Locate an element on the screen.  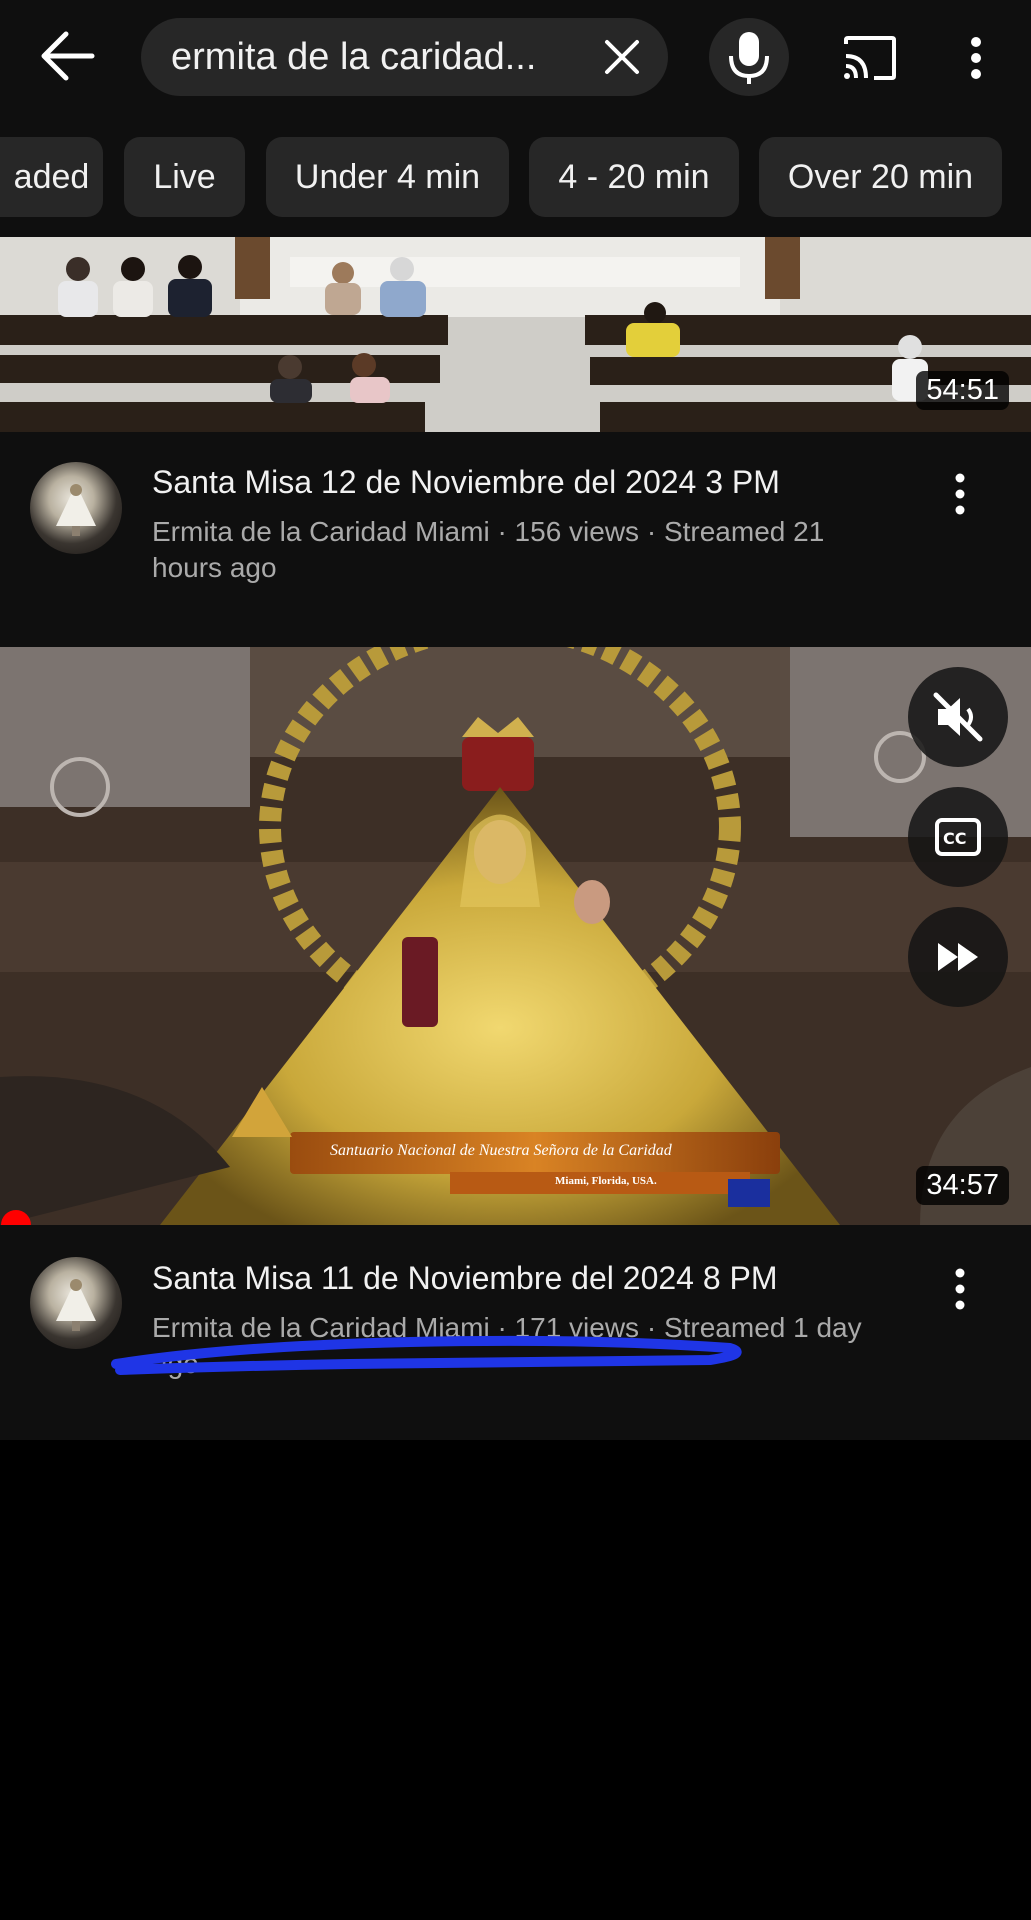
clear-search-icon is located at coordinates (622, 57).